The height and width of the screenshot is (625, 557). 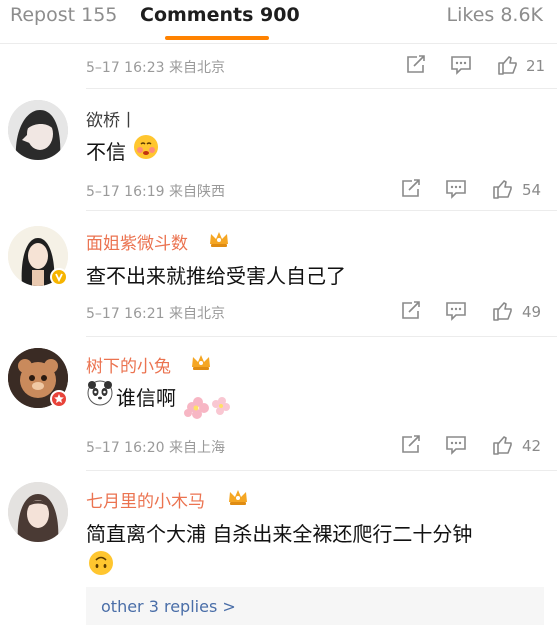 What do you see at coordinates (207, 408) in the screenshot?
I see `flower-sticker-icon` at bounding box center [207, 408].